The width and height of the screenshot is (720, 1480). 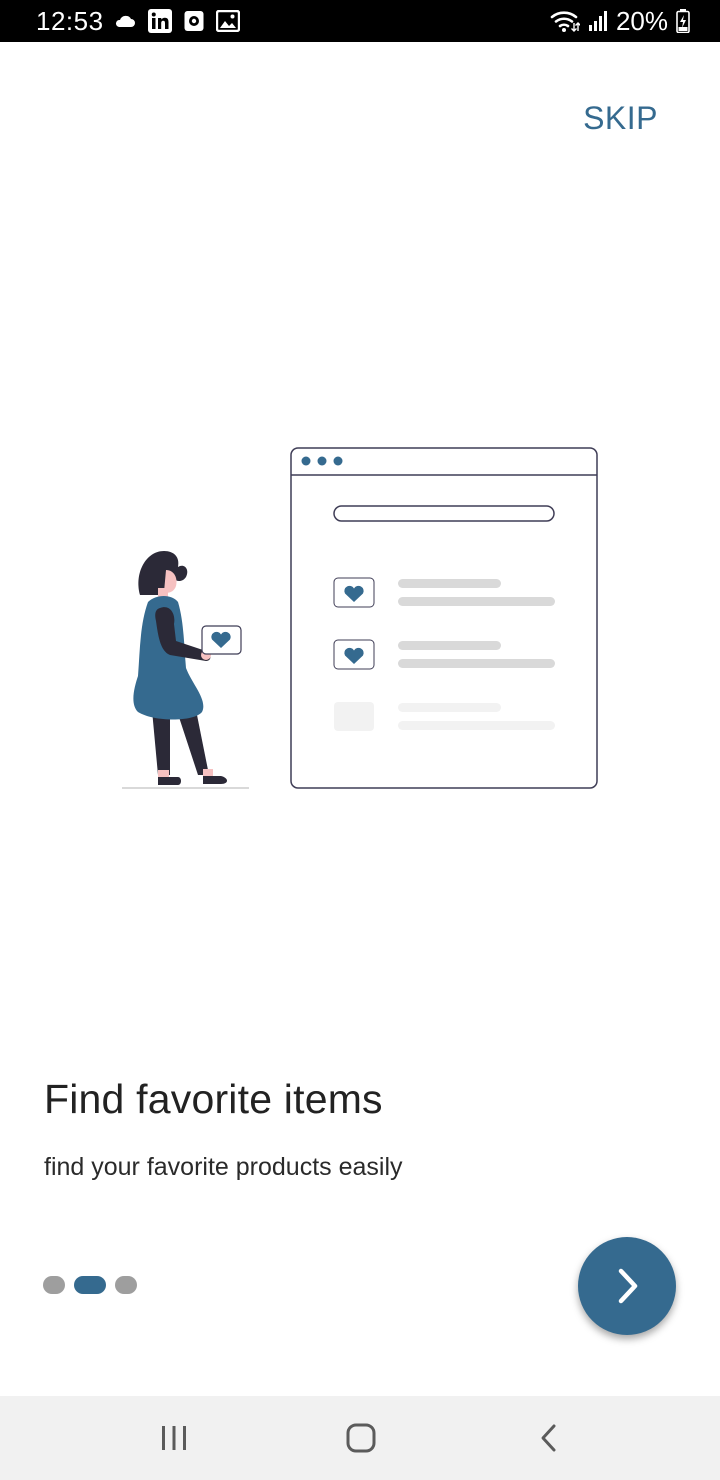 I want to click on home-icon, so click(x=361, y=1438).